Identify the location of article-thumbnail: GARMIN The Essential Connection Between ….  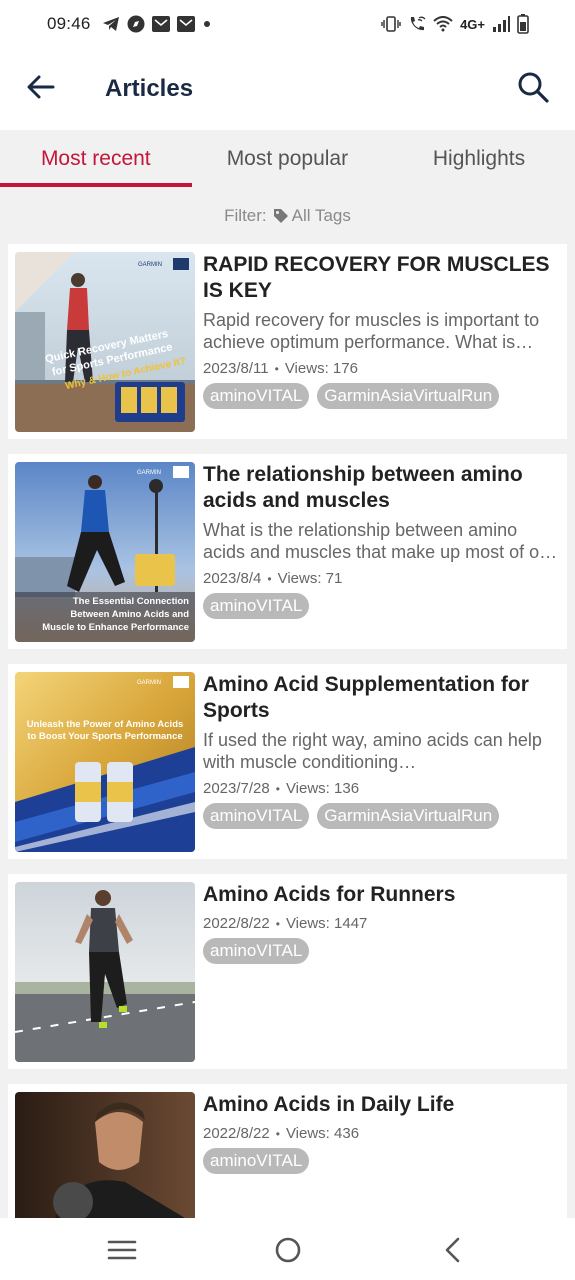
(105, 552).